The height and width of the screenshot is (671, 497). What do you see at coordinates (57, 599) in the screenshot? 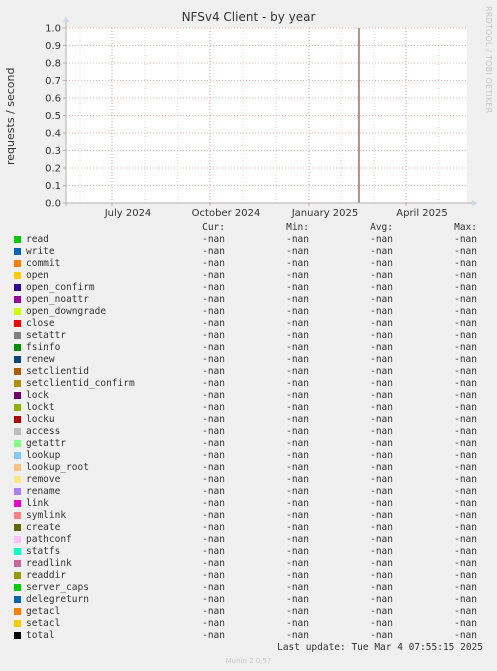
I see `legend-label: delegreturn` at bounding box center [57, 599].